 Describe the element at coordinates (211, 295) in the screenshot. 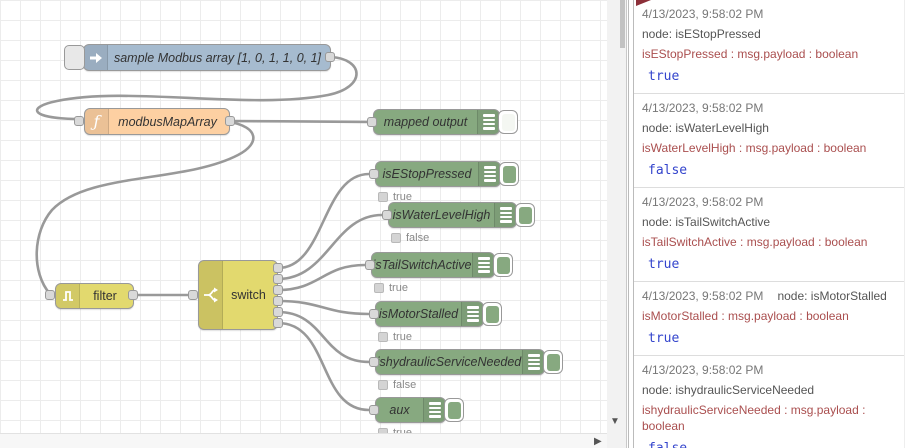

I see `switch-icon` at that location.